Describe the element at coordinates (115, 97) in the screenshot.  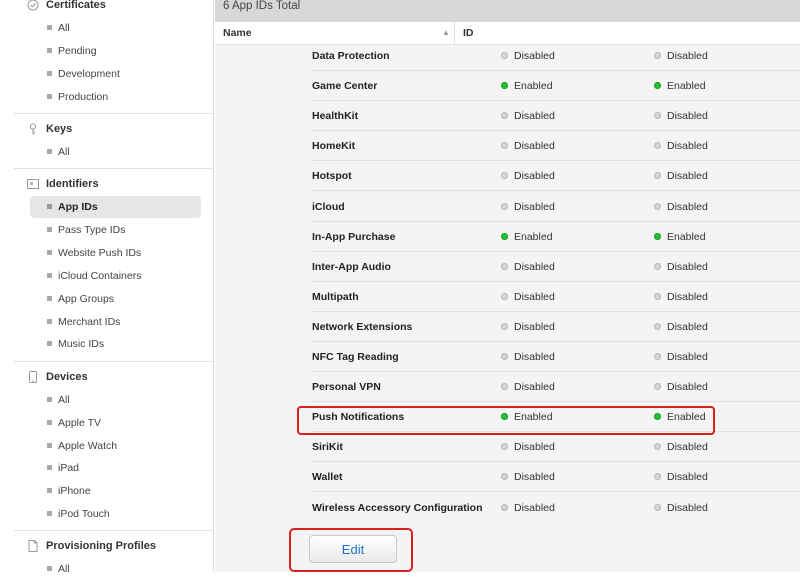
I see `sidebar-item-production: Production` at that location.